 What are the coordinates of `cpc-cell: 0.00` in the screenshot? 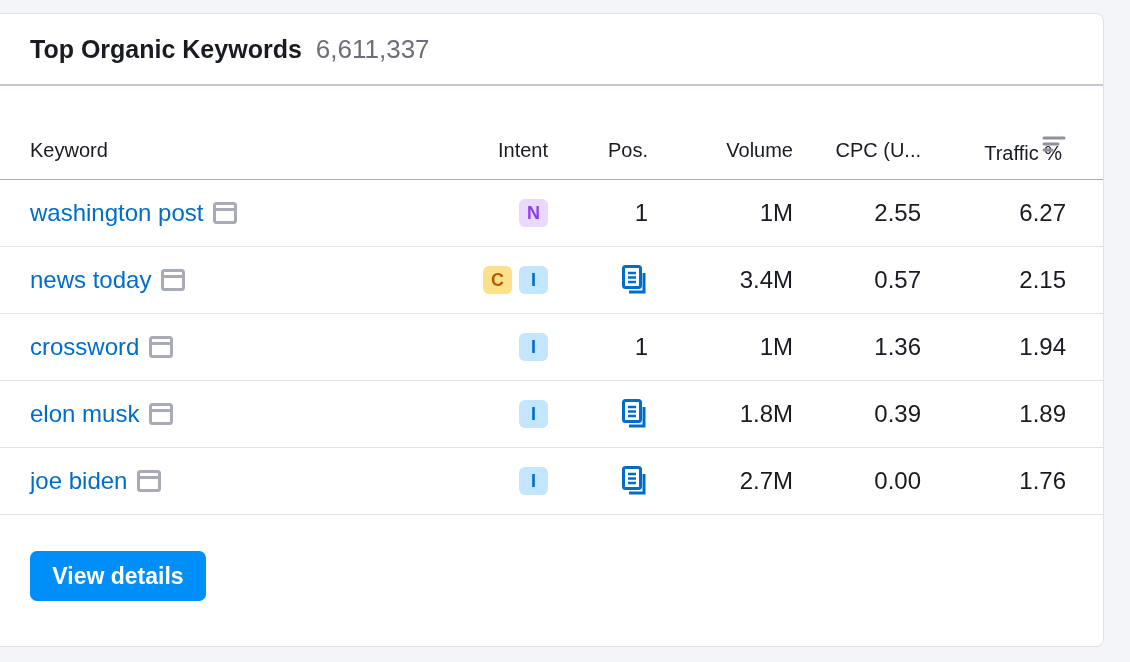 It's located at (897, 481).